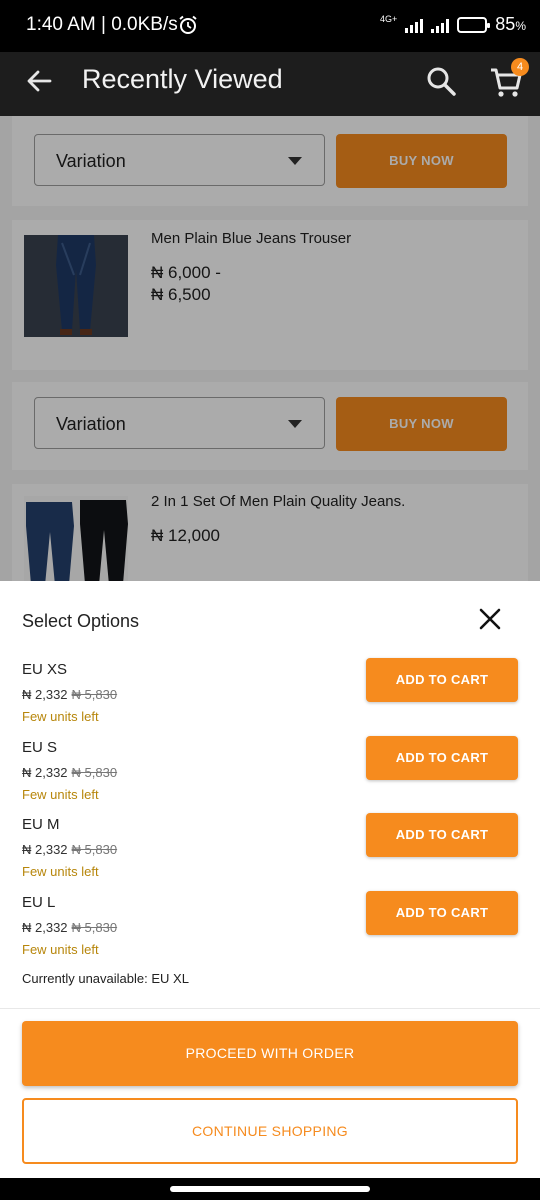 Image resolution: width=540 pixels, height=1200 pixels. Describe the element at coordinates (270, 1053) in the screenshot. I see `proceed-with-order-button: PROCEED WITH ORDER` at that location.